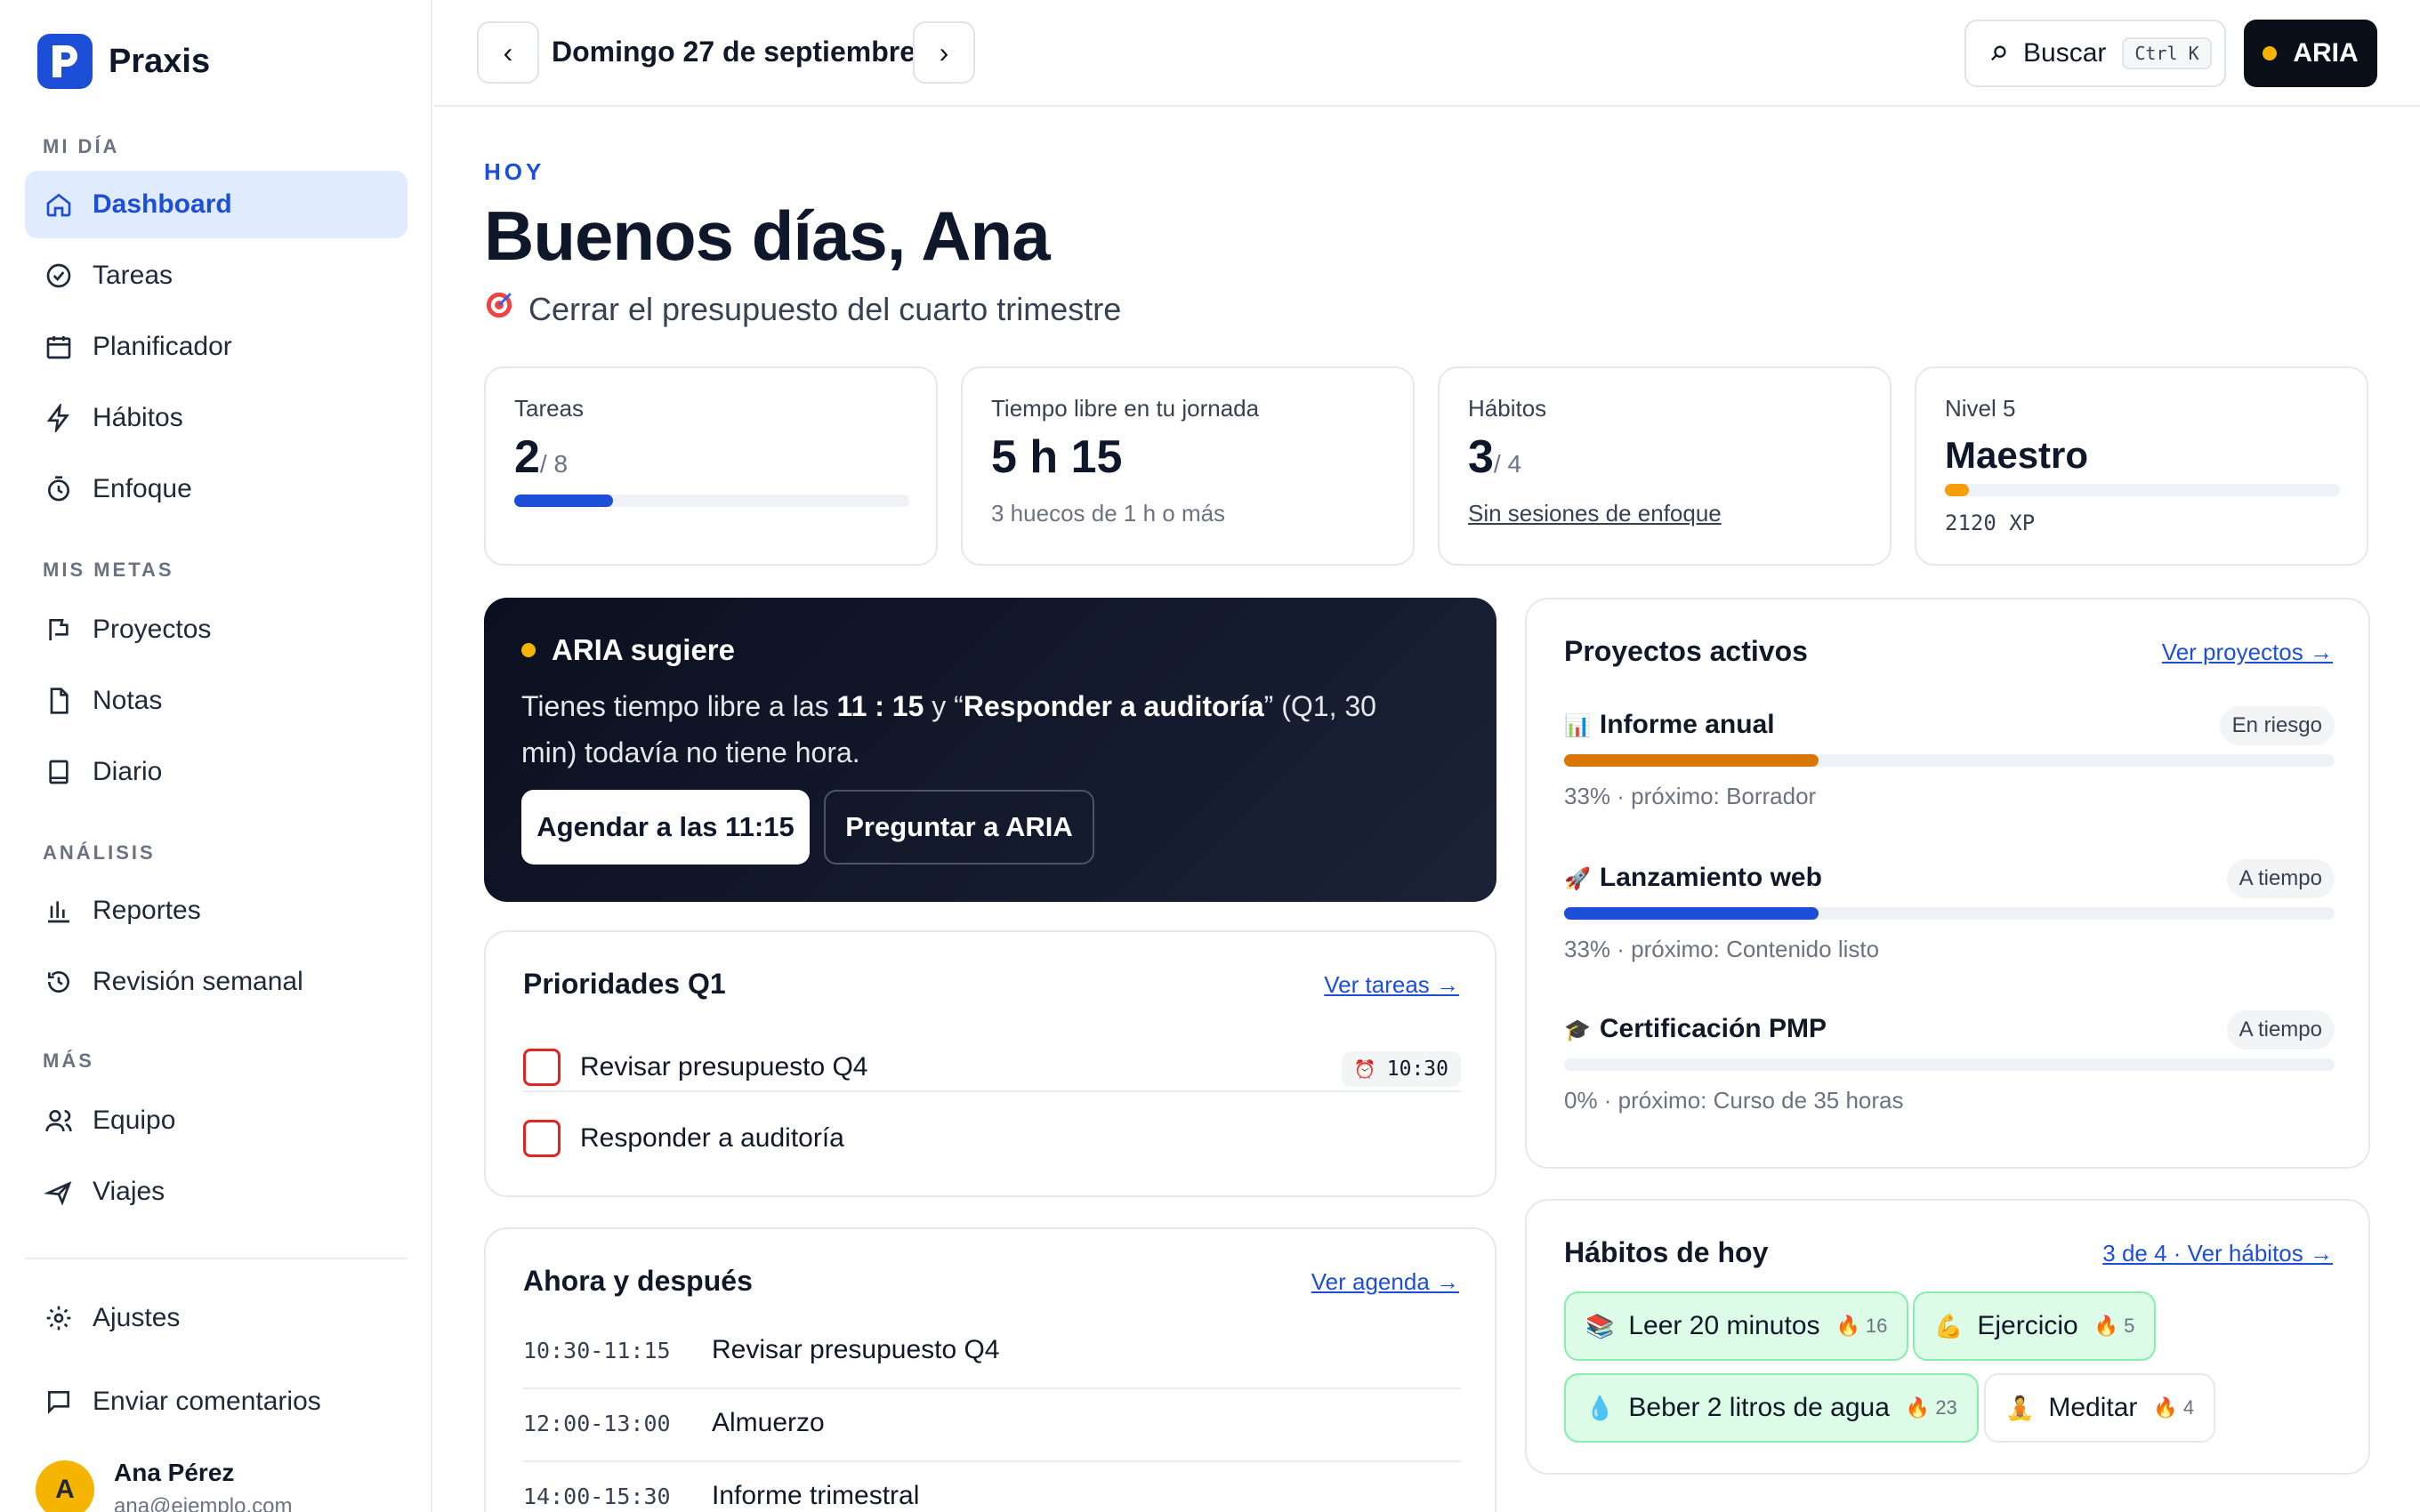 The width and height of the screenshot is (2420, 1512). Describe the element at coordinates (59, 630) in the screenshot. I see `flag-icon` at that location.